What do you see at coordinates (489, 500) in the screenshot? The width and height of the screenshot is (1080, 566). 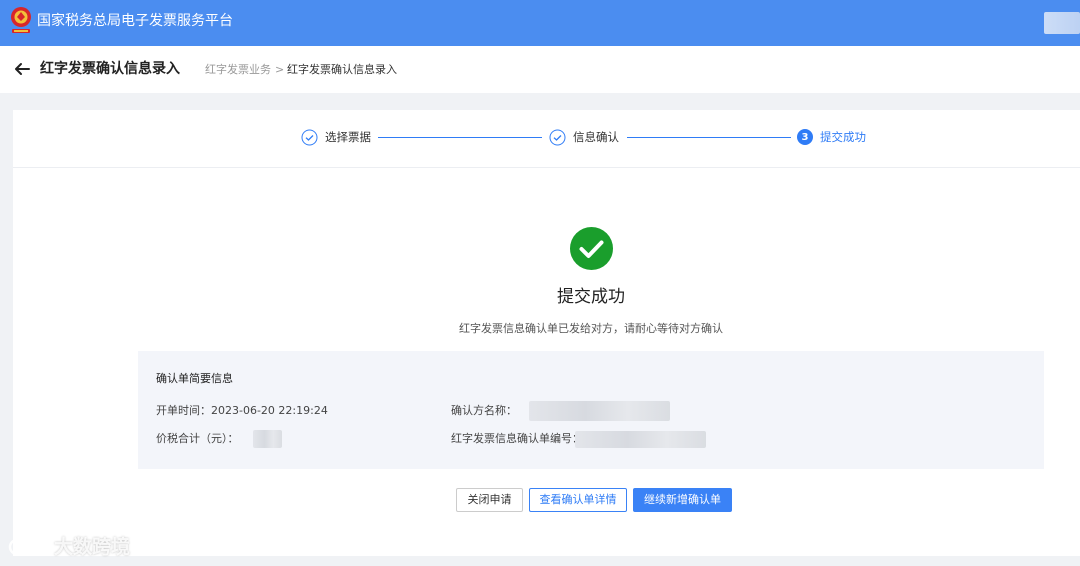 I see `close-application-button: 关闭申请` at bounding box center [489, 500].